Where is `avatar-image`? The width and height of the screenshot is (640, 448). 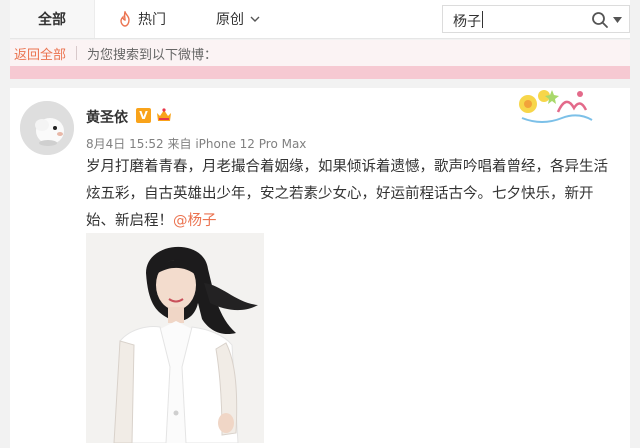 avatar-image is located at coordinates (47, 128).